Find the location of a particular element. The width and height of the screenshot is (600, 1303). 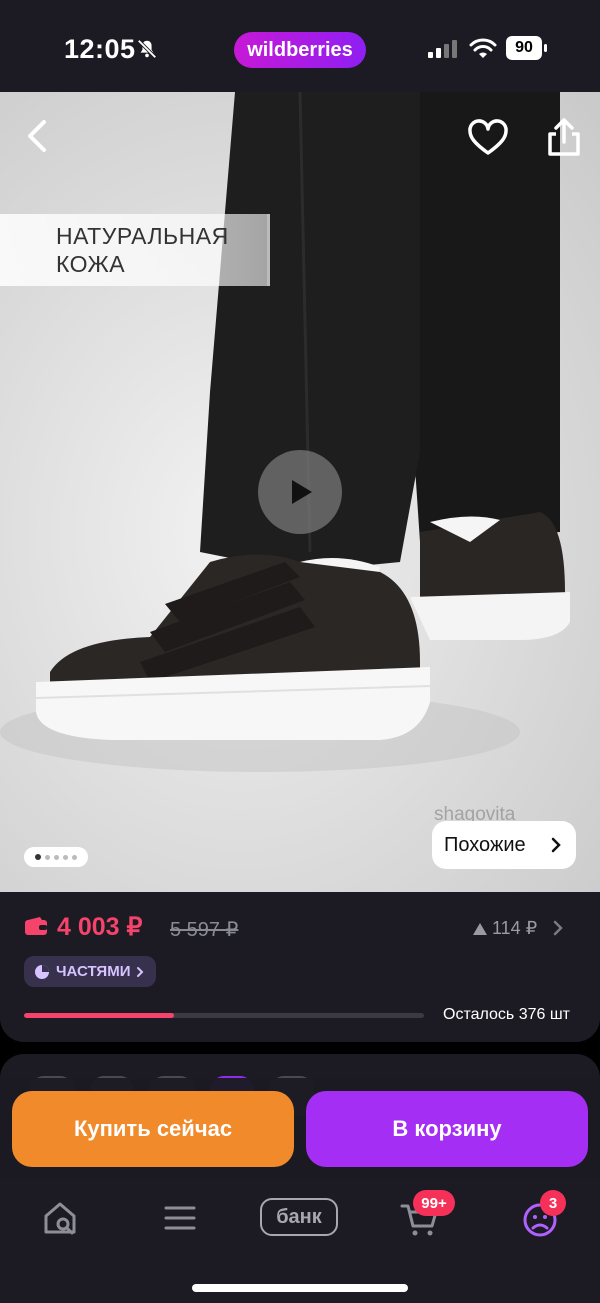

battery-indicator: 90 is located at coordinates (527, 48).